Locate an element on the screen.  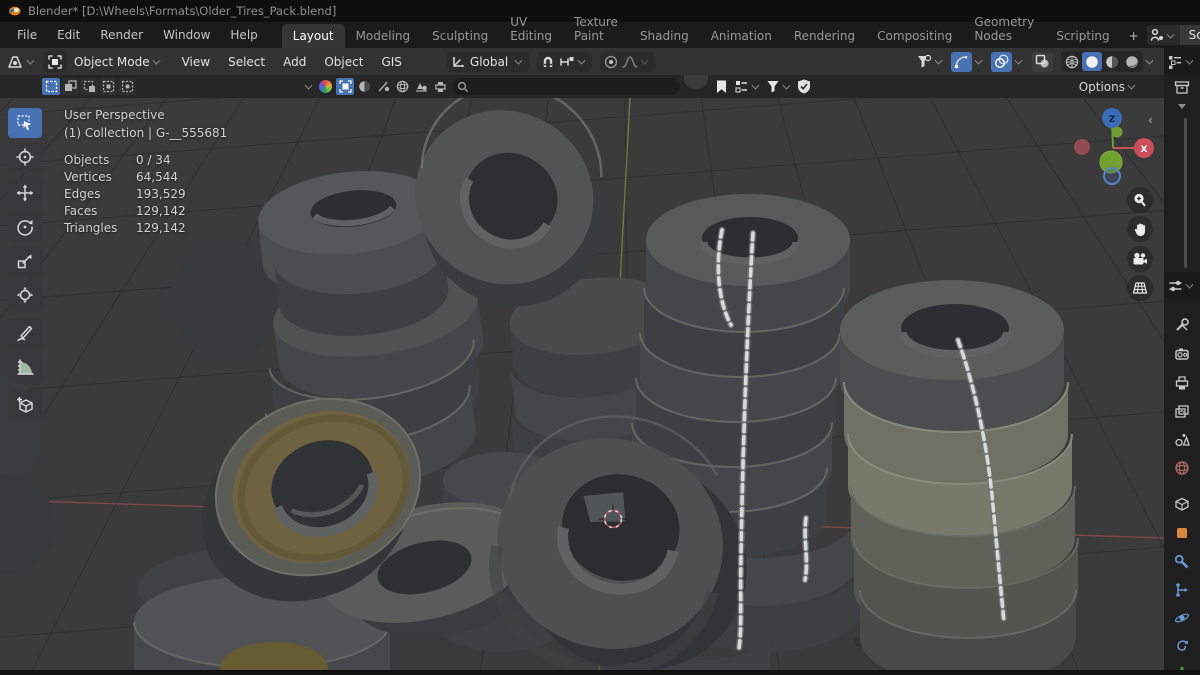
perspective-grid-icon is located at coordinates (1140, 288).